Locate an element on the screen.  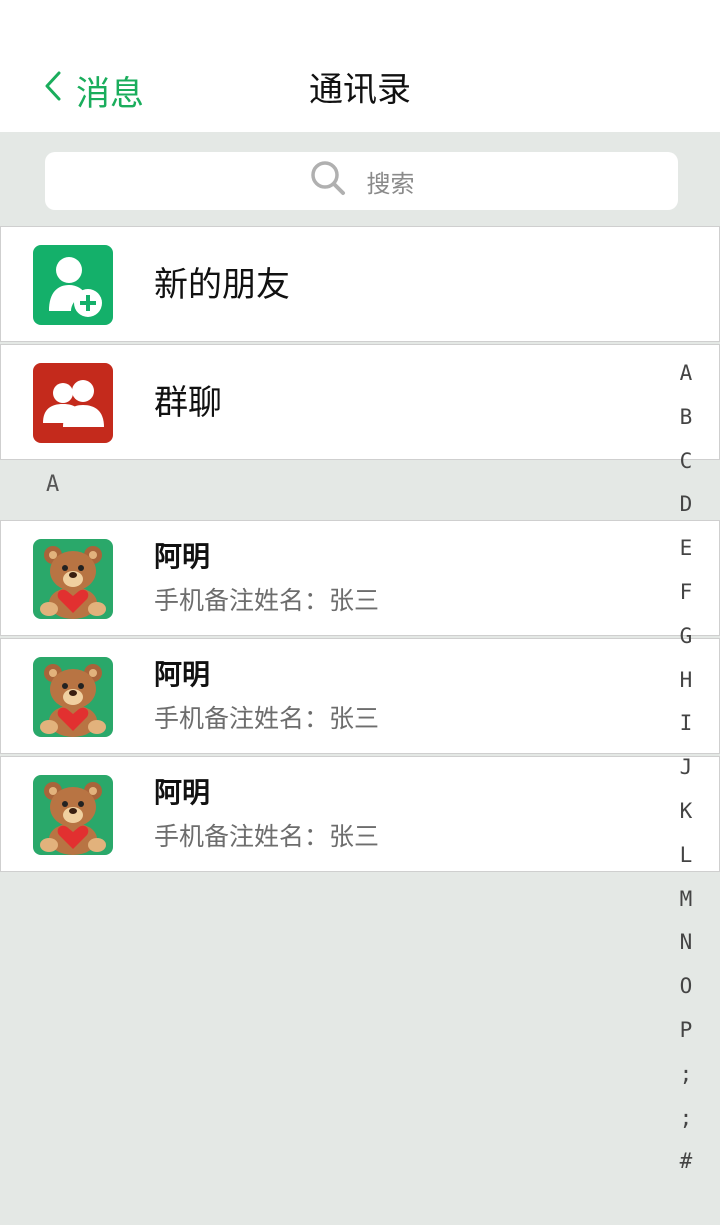
index-letter: A is located at coordinates (686, 382).